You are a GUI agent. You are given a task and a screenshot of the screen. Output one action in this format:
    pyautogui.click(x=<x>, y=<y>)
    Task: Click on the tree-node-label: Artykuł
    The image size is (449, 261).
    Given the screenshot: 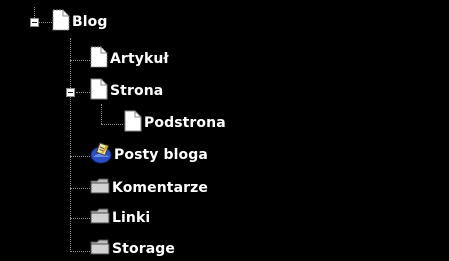 What is the action you would take?
    pyautogui.click(x=139, y=59)
    